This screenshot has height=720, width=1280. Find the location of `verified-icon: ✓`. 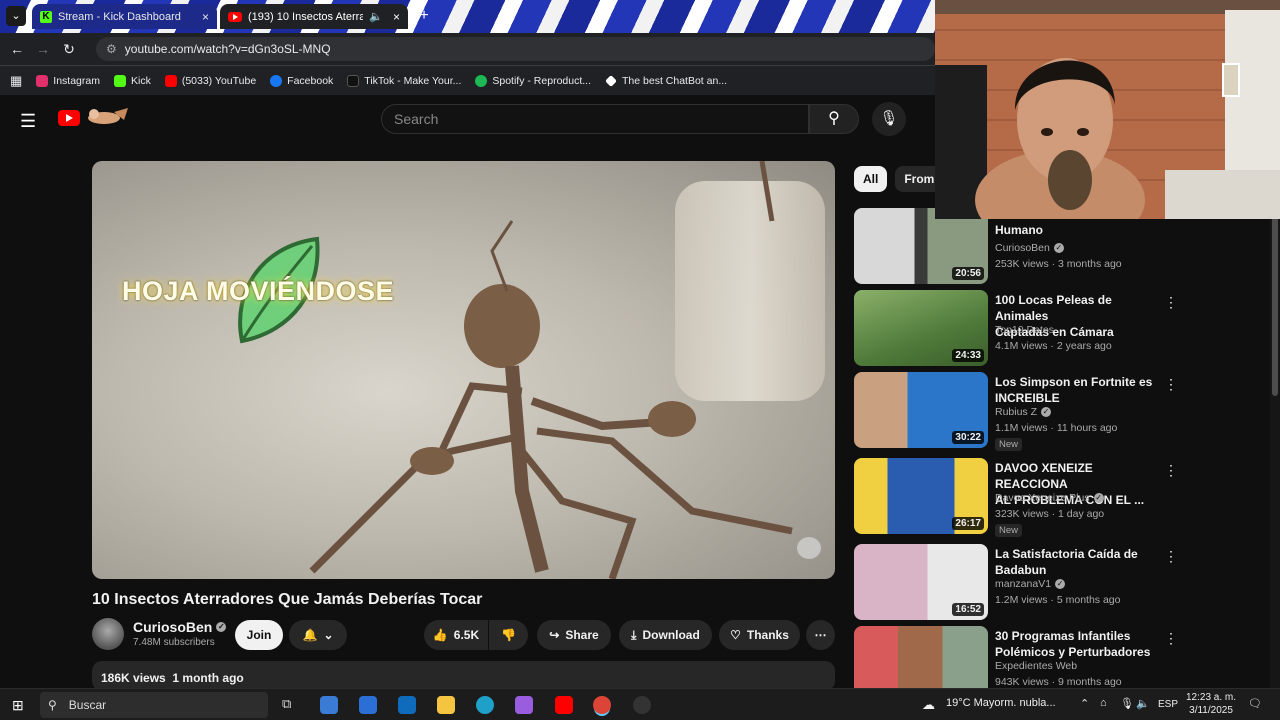

verified-icon: ✓ is located at coordinates (1046, 412).